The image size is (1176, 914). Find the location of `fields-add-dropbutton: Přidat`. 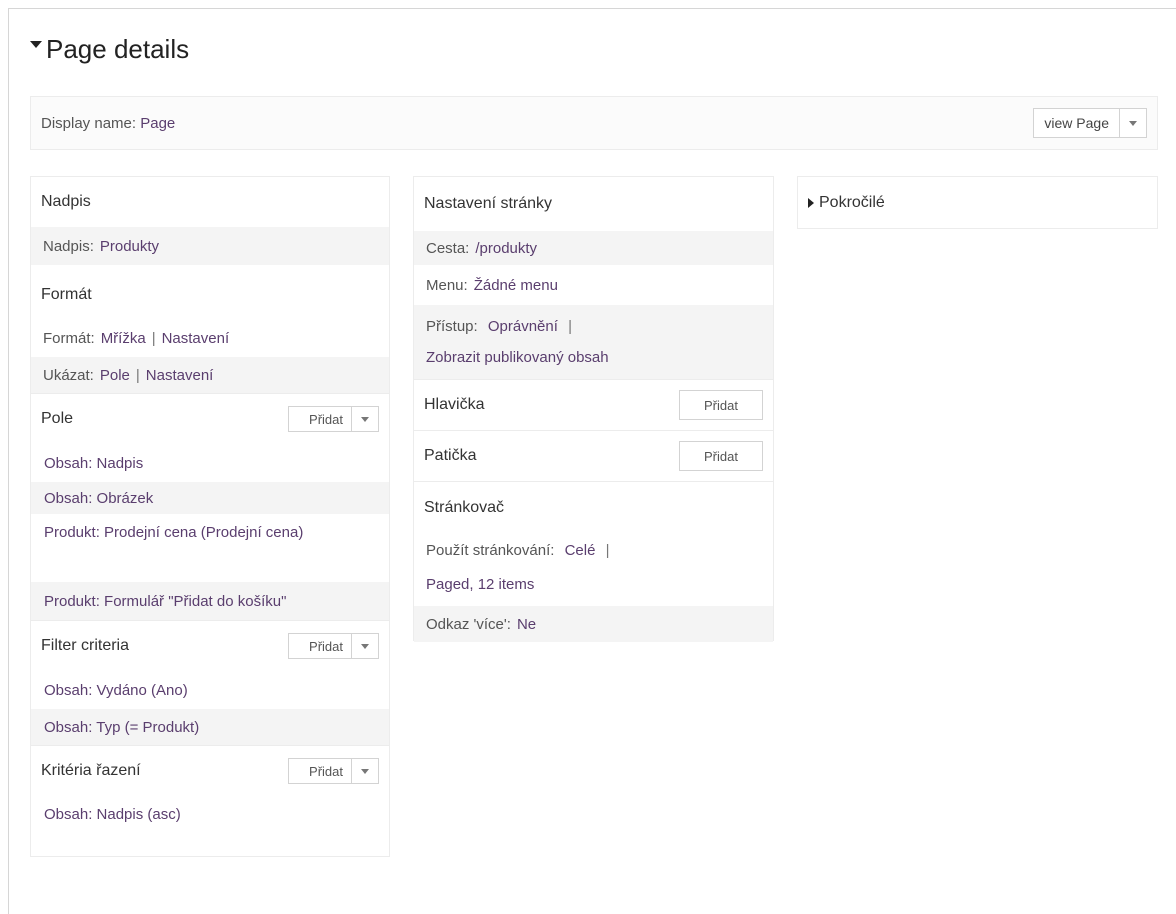

fields-add-dropbutton: Přidat is located at coordinates (333, 419).